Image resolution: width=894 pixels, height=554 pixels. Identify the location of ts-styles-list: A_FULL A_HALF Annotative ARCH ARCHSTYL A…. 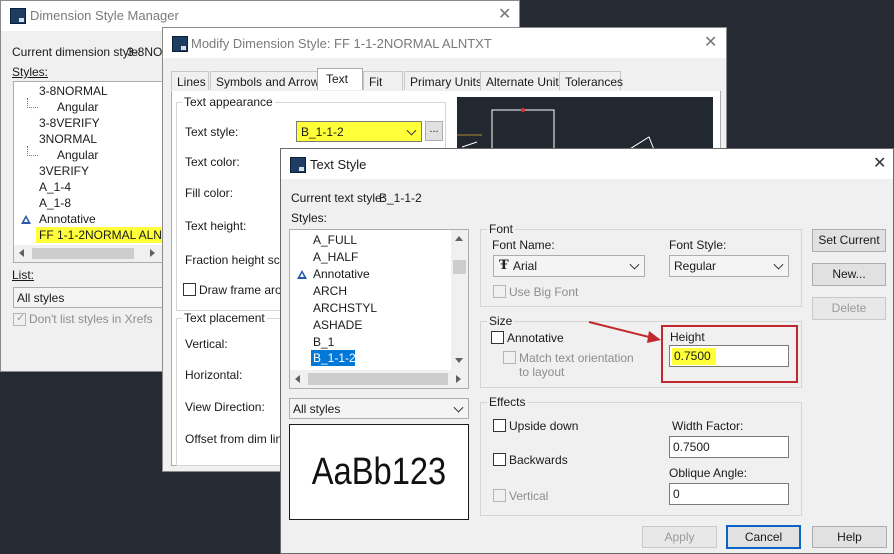
(379, 309).